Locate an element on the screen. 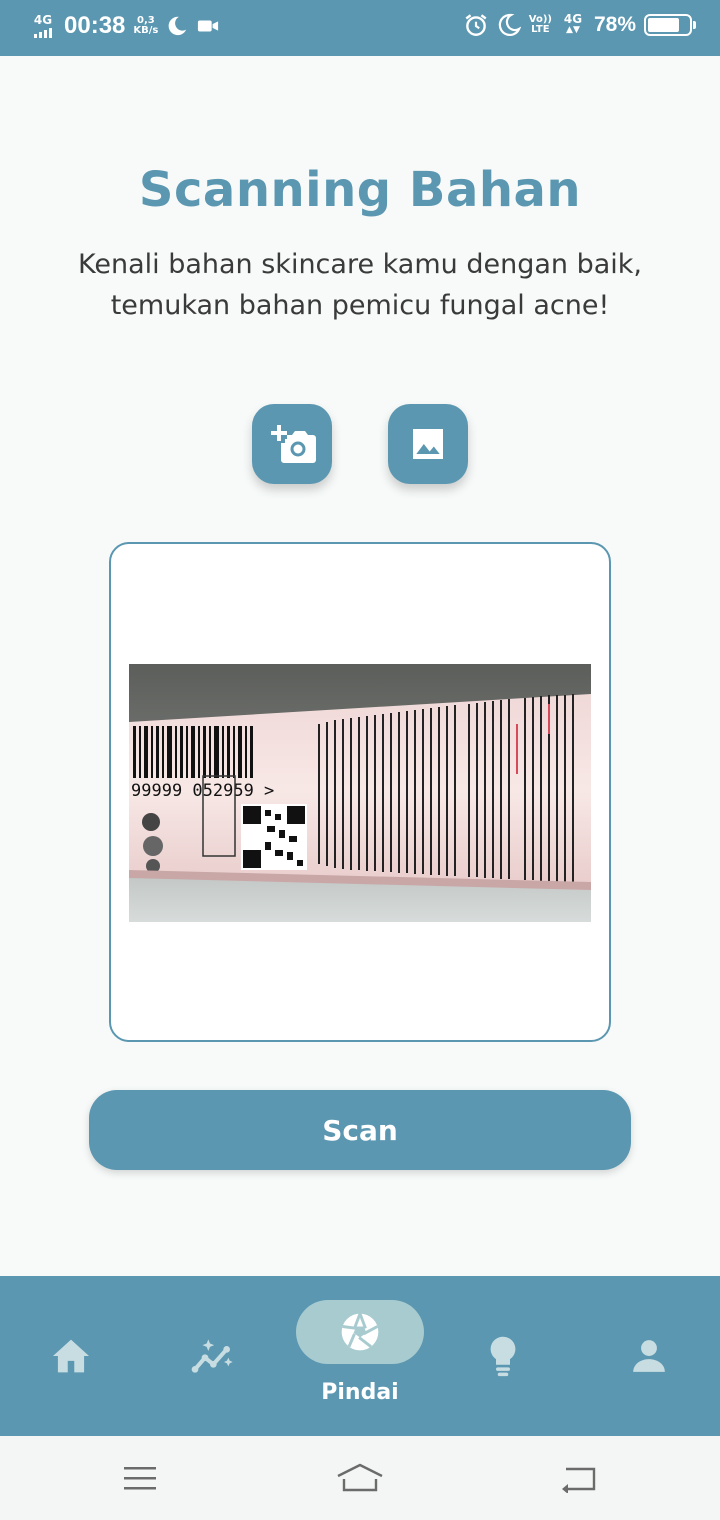 The image size is (720, 1520). alarm-icon is located at coordinates (476, 25).